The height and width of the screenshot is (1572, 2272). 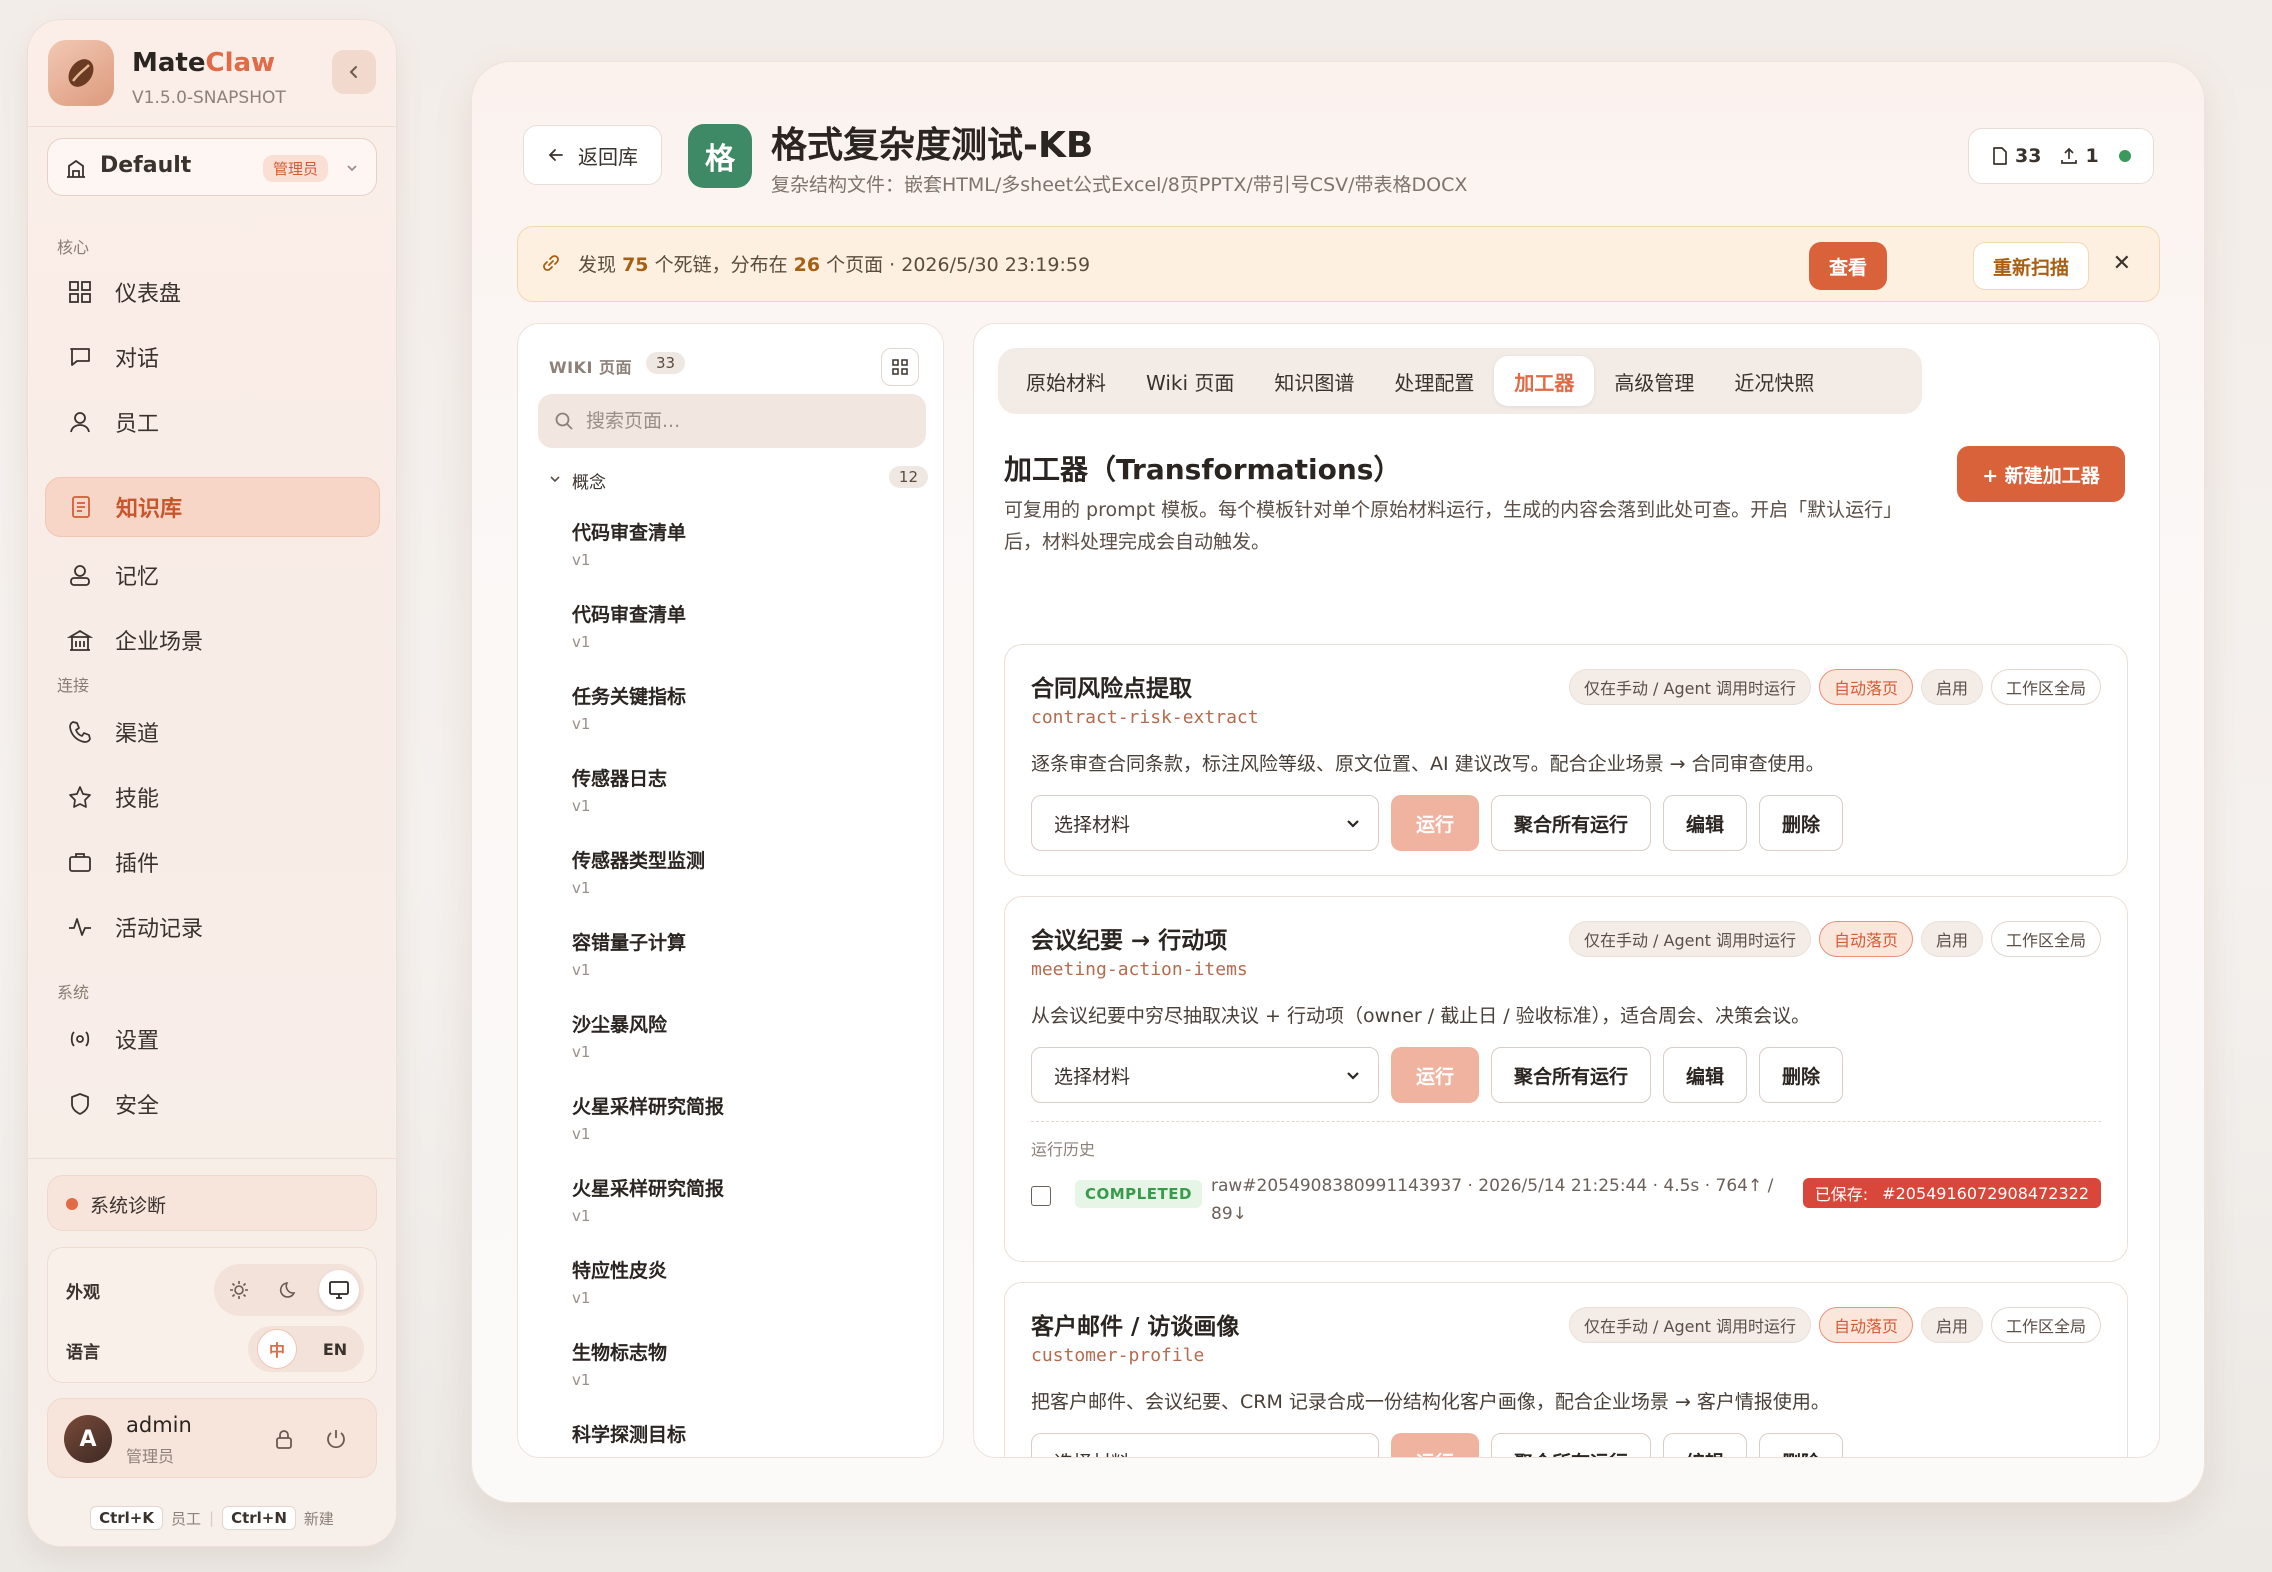 I want to click on wiki-page-item: 任务关键指标 v1, so click(x=742, y=717).